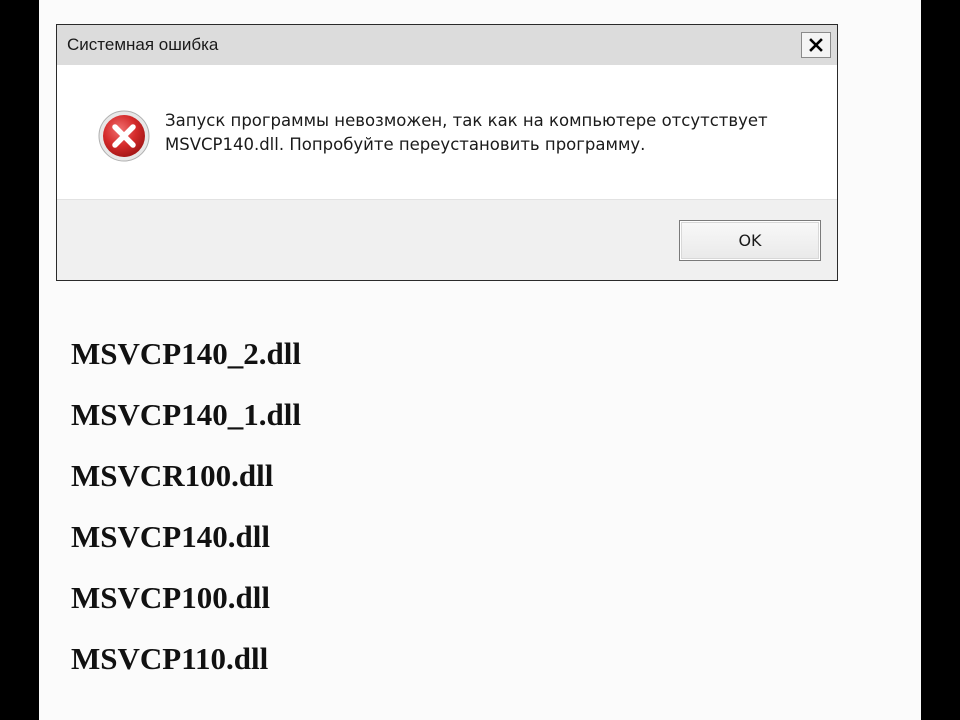  Describe the element at coordinates (143, 44) in the screenshot. I see `dialog-title: Системная ошибка` at that location.